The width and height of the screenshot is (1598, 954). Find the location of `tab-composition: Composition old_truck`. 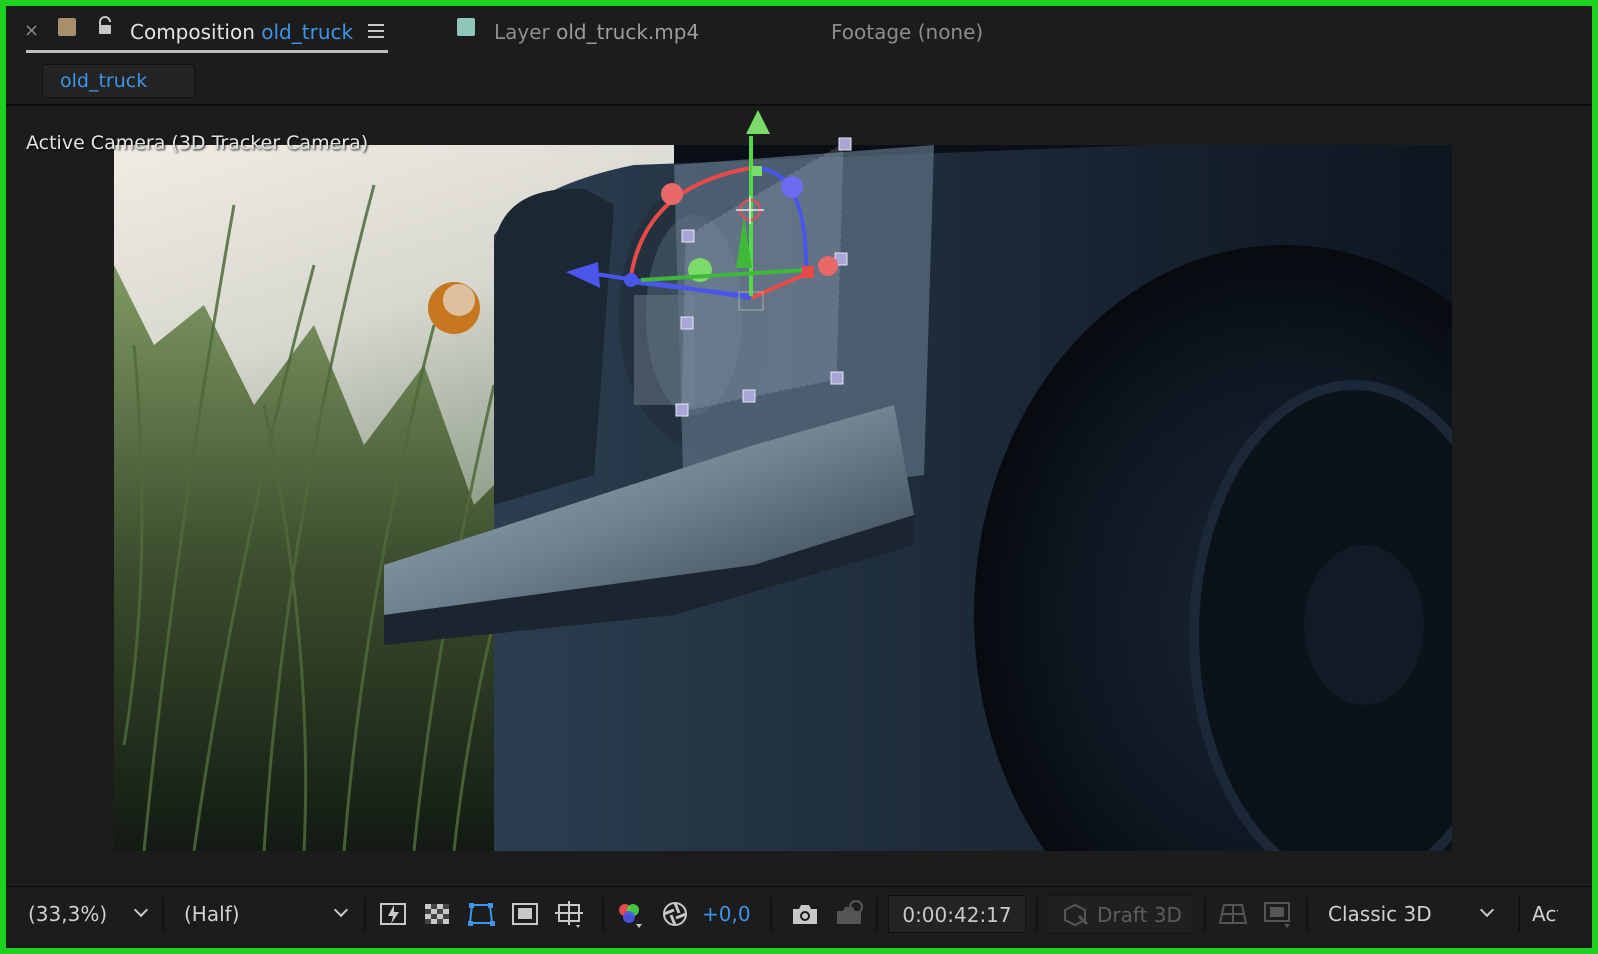

tab-composition: Composition old_truck is located at coordinates (241, 32).